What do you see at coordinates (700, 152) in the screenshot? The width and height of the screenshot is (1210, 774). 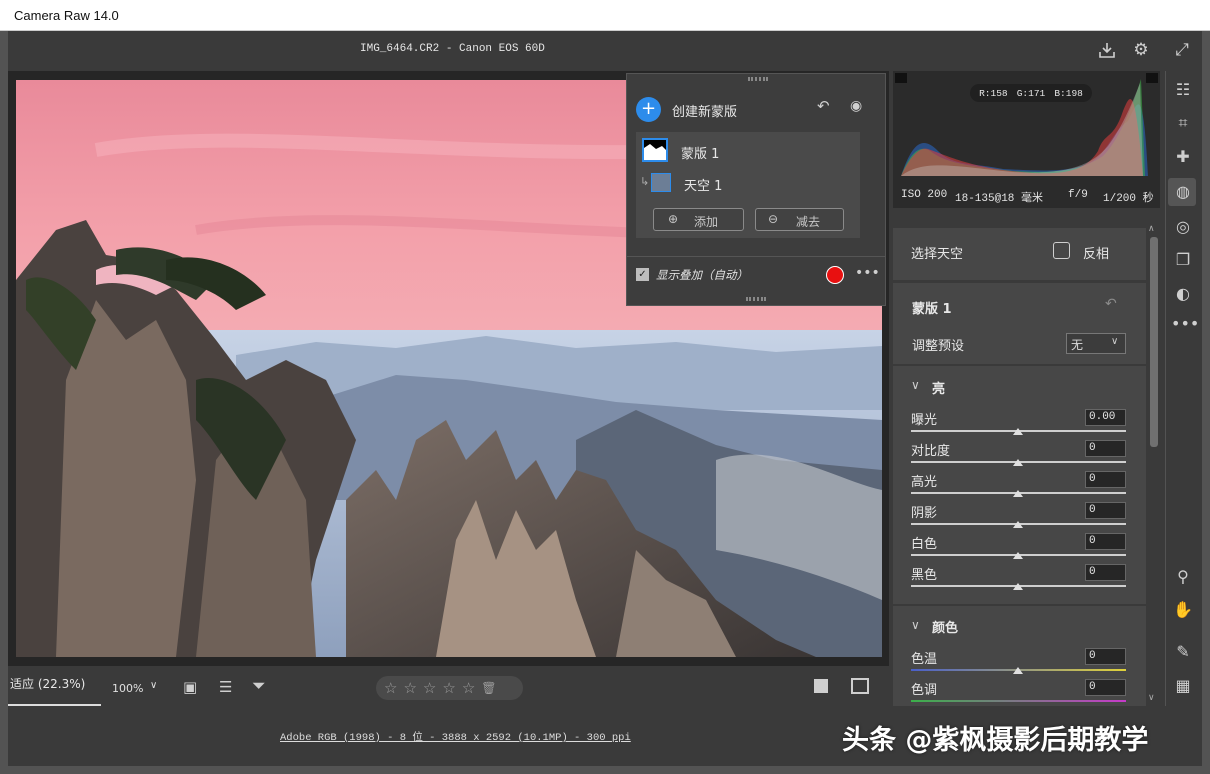 I see `mask-name: 蒙版 1` at bounding box center [700, 152].